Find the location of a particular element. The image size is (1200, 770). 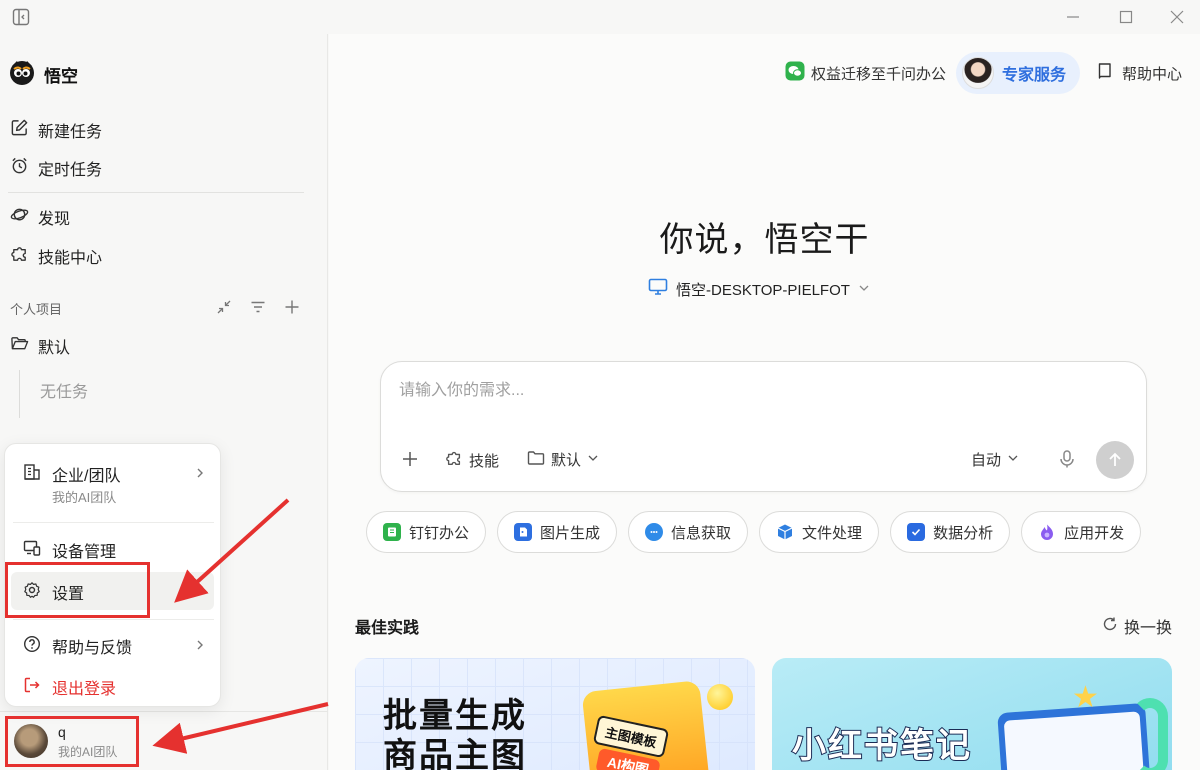

expert-service-button: 专家服务 is located at coordinates (1017, 73).